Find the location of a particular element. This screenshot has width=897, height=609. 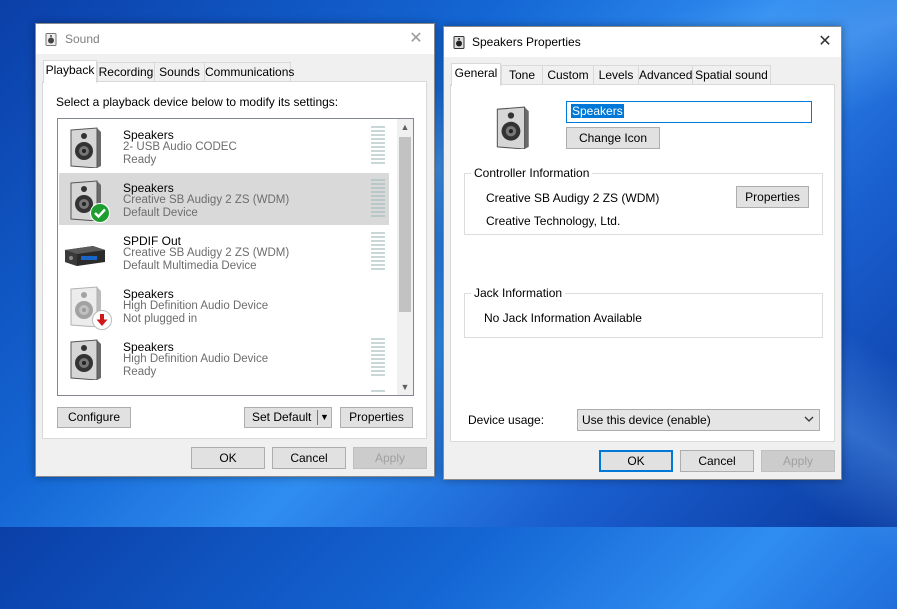

group-label: Jack Information is located at coordinates (518, 293).